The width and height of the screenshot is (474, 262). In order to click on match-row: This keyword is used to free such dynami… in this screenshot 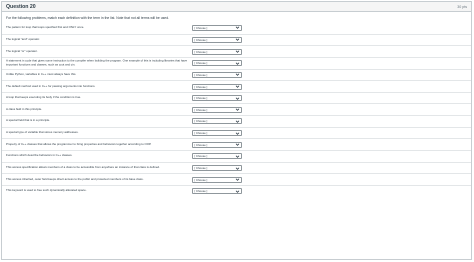, I will do `click(236, 190)`.